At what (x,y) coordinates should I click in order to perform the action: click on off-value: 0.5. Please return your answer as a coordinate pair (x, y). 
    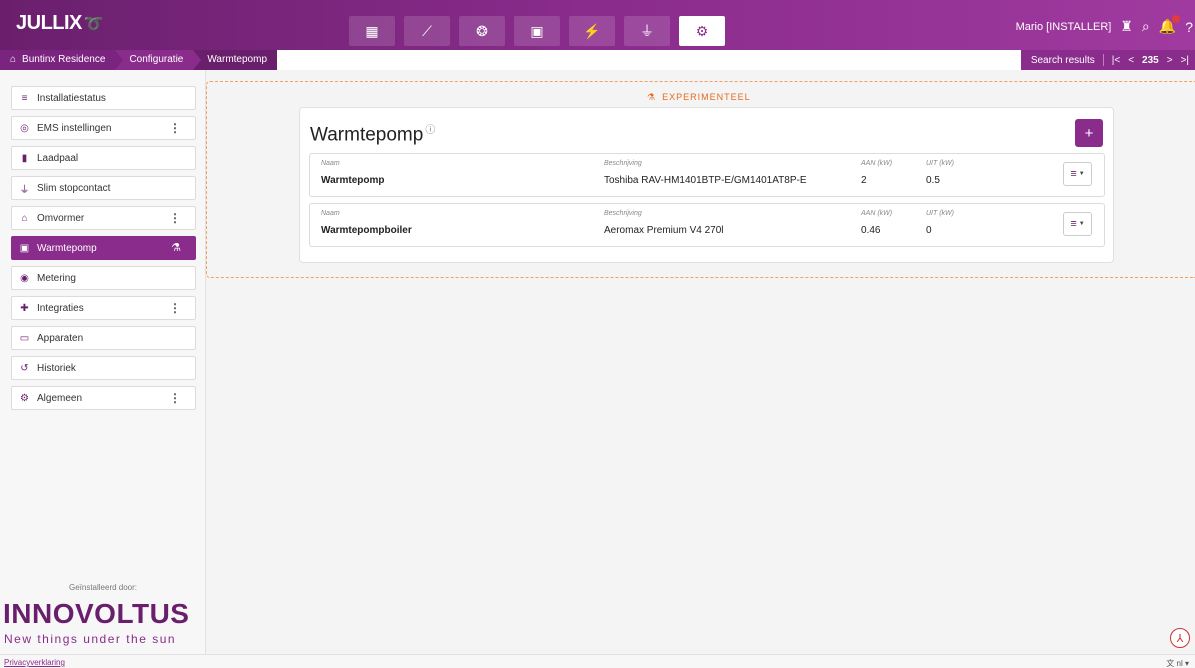
    Looking at the image, I should click on (933, 180).